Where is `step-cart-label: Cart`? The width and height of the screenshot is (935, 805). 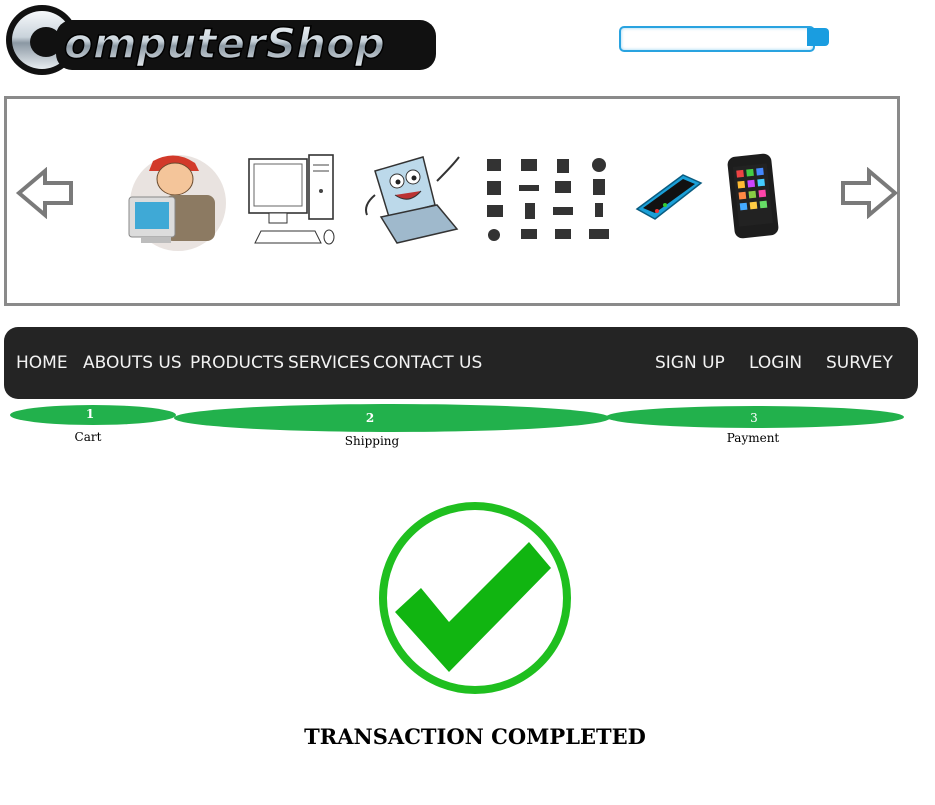 step-cart-label: Cart is located at coordinates (88, 437).